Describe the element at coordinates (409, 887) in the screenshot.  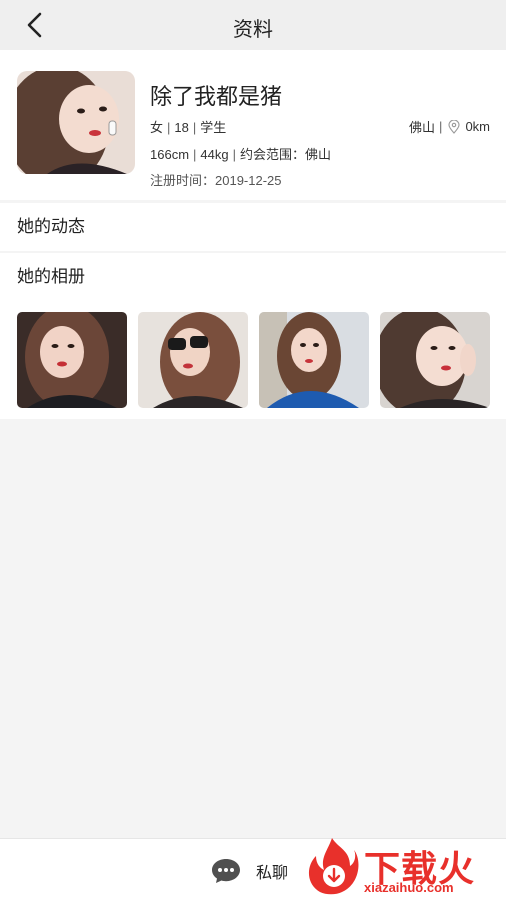
I see `watermark-url: xiazaihuo.com` at that location.